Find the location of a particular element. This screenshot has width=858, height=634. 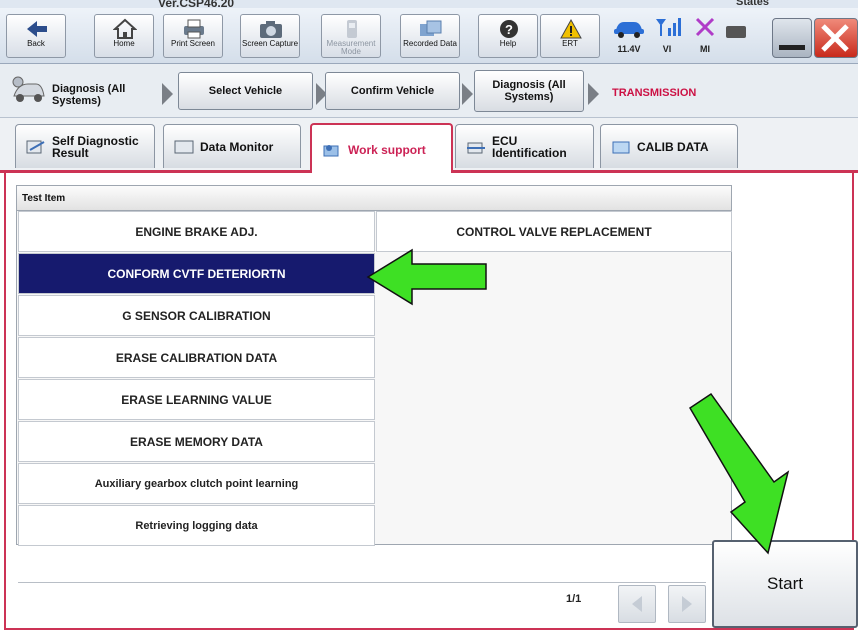

breadcrumb-confirm-vehicle: Confirm Vehicle is located at coordinates (392, 91).